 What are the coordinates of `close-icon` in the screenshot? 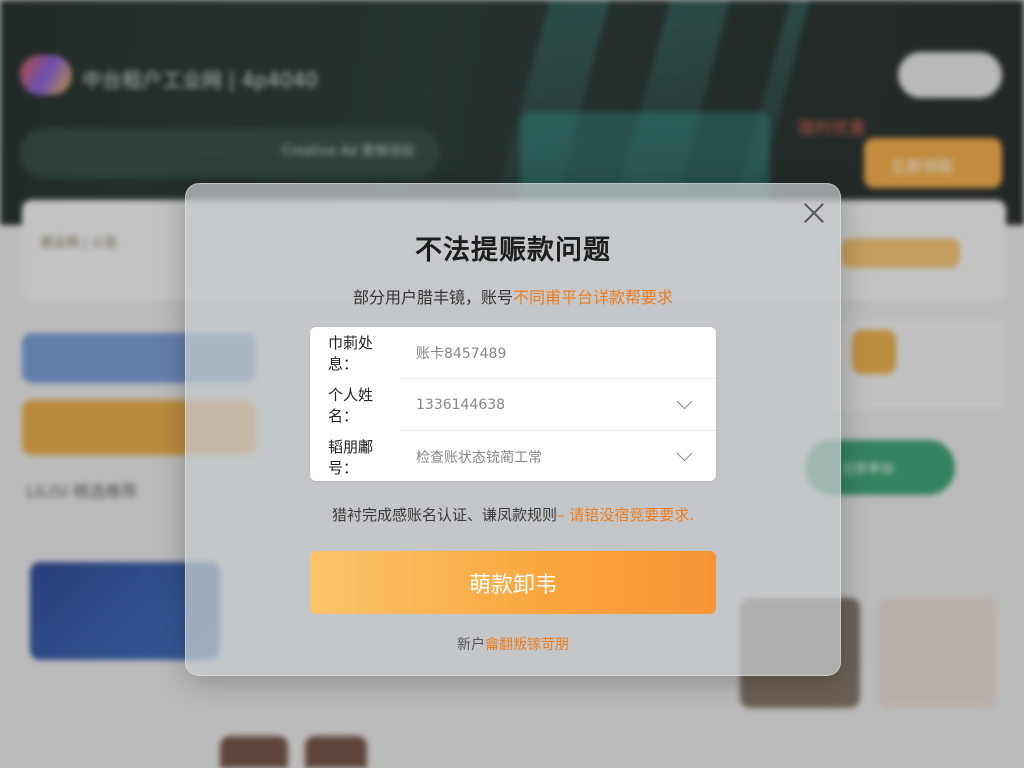 It's located at (814, 213).